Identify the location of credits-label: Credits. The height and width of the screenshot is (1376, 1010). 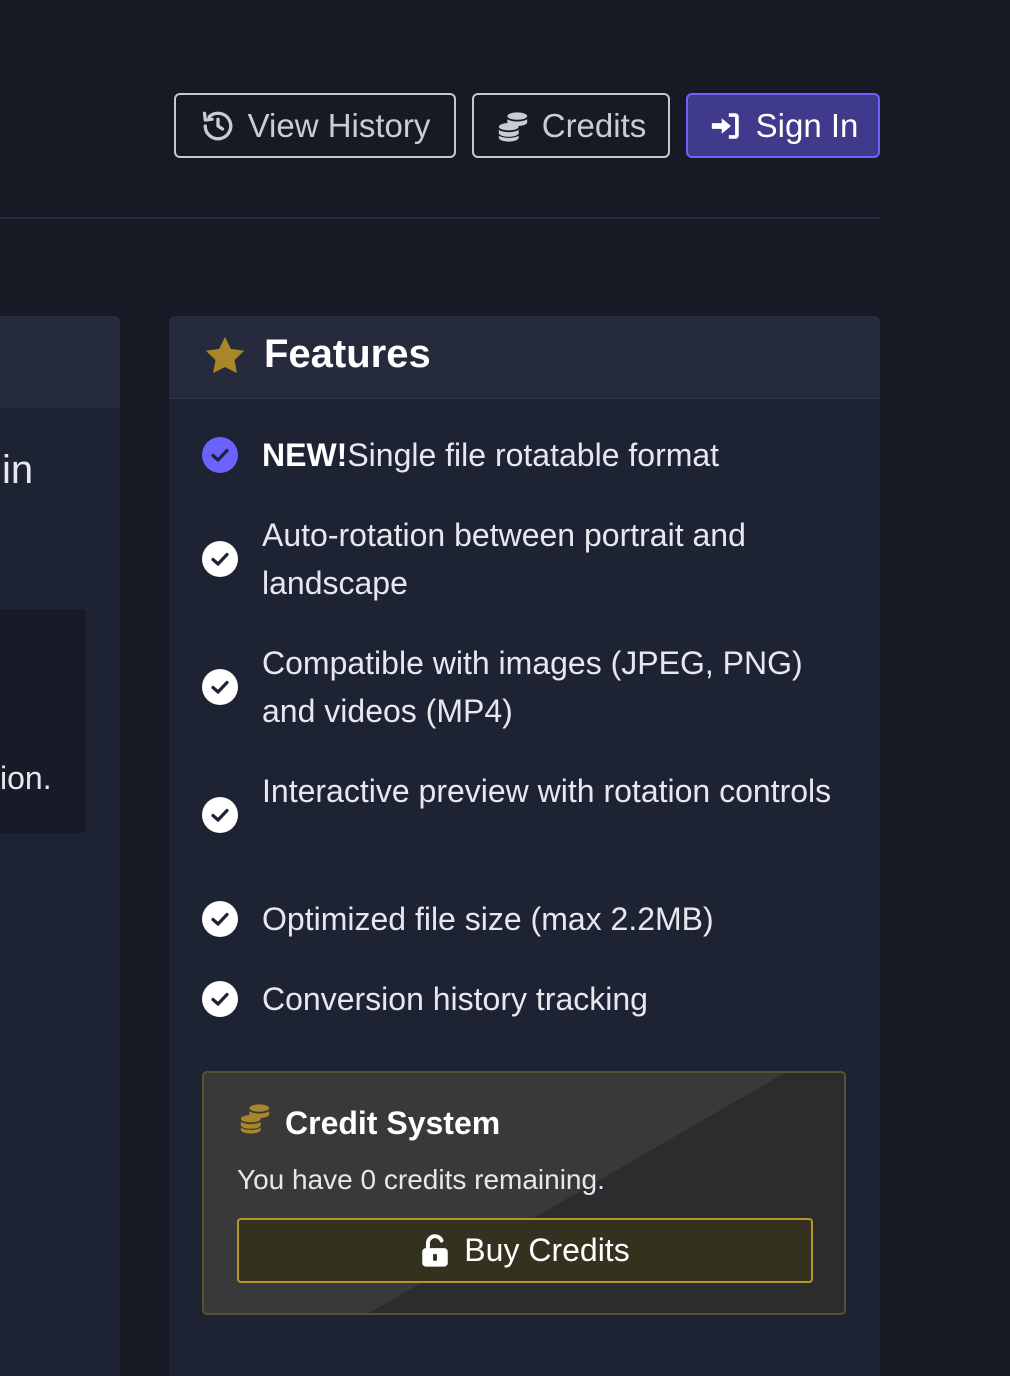
(594, 125).